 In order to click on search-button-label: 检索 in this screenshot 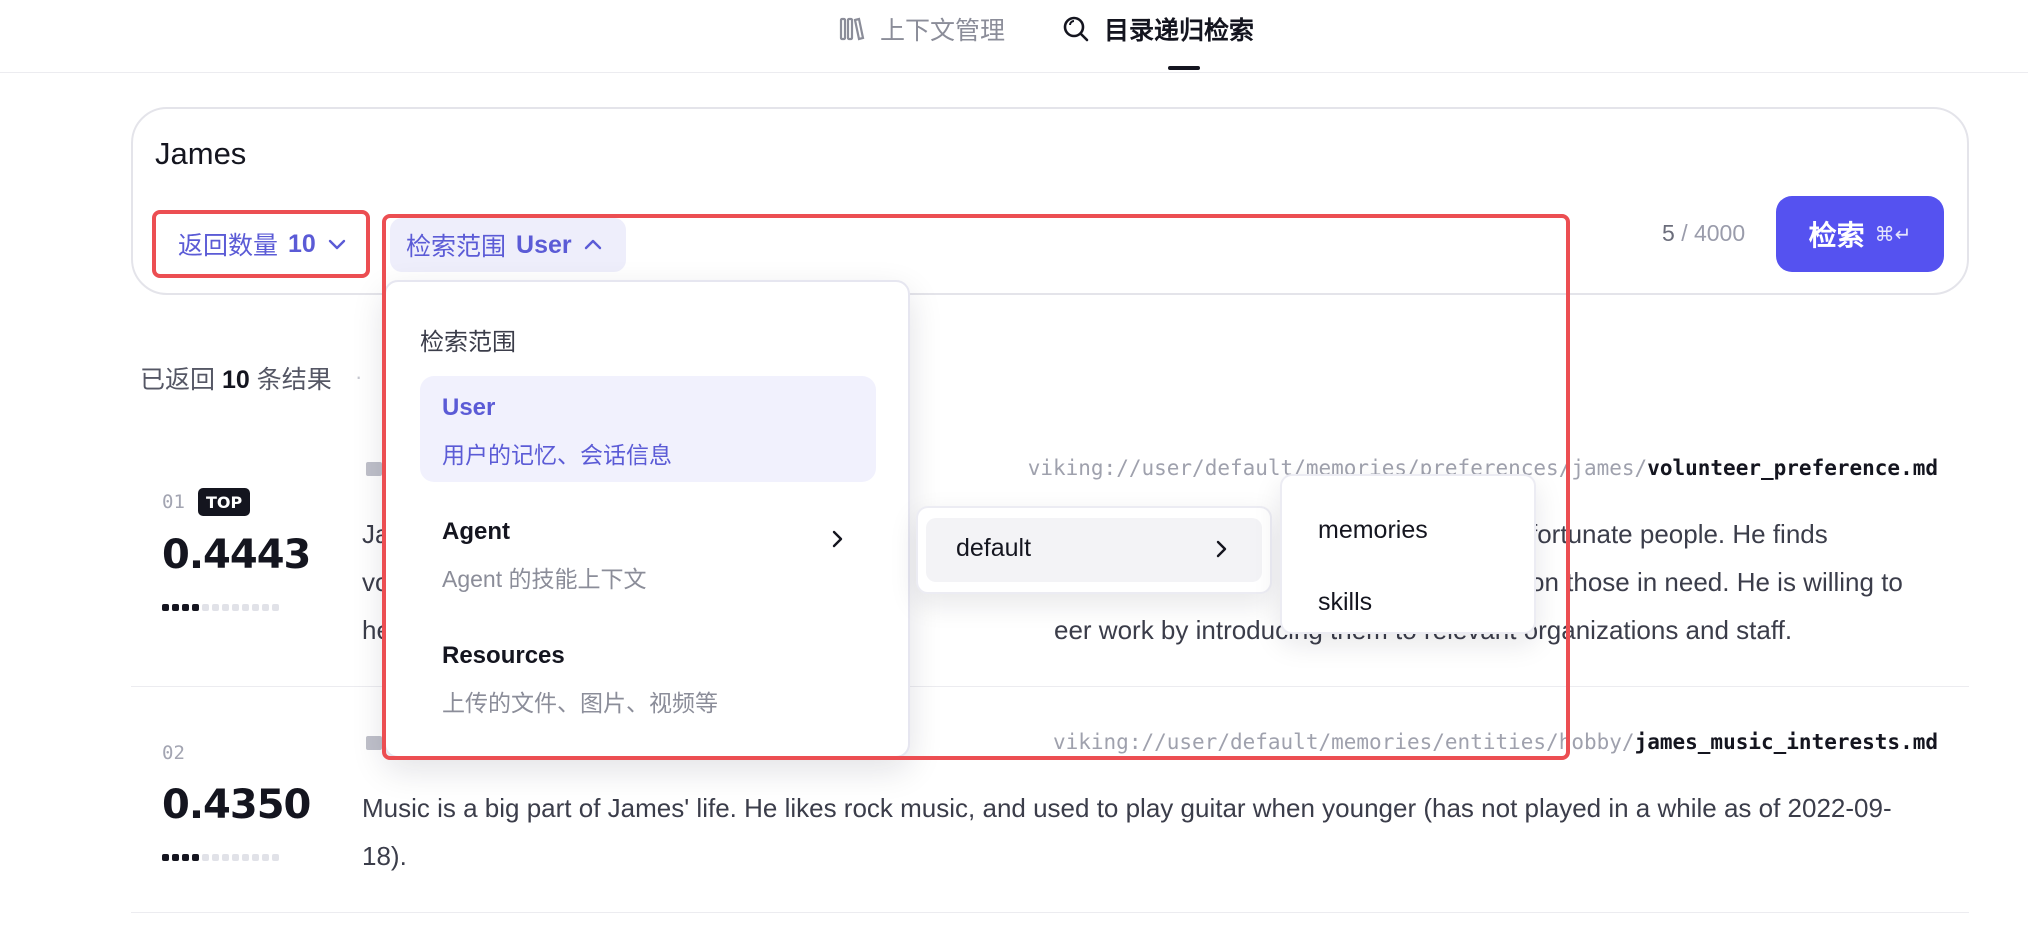, I will do `click(1836, 235)`.